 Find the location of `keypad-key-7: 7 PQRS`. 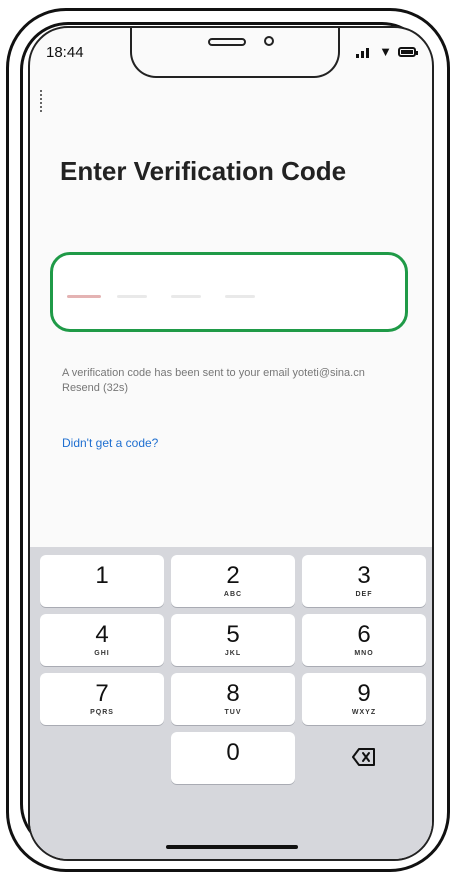

keypad-key-7: 7 PQRS is located at coordinates (102, 699).